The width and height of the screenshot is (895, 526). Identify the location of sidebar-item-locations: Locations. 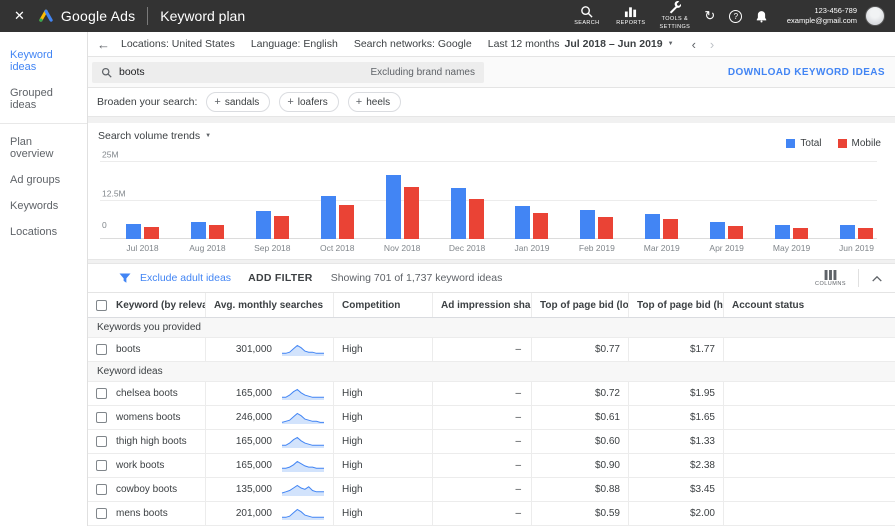
(43, 232).